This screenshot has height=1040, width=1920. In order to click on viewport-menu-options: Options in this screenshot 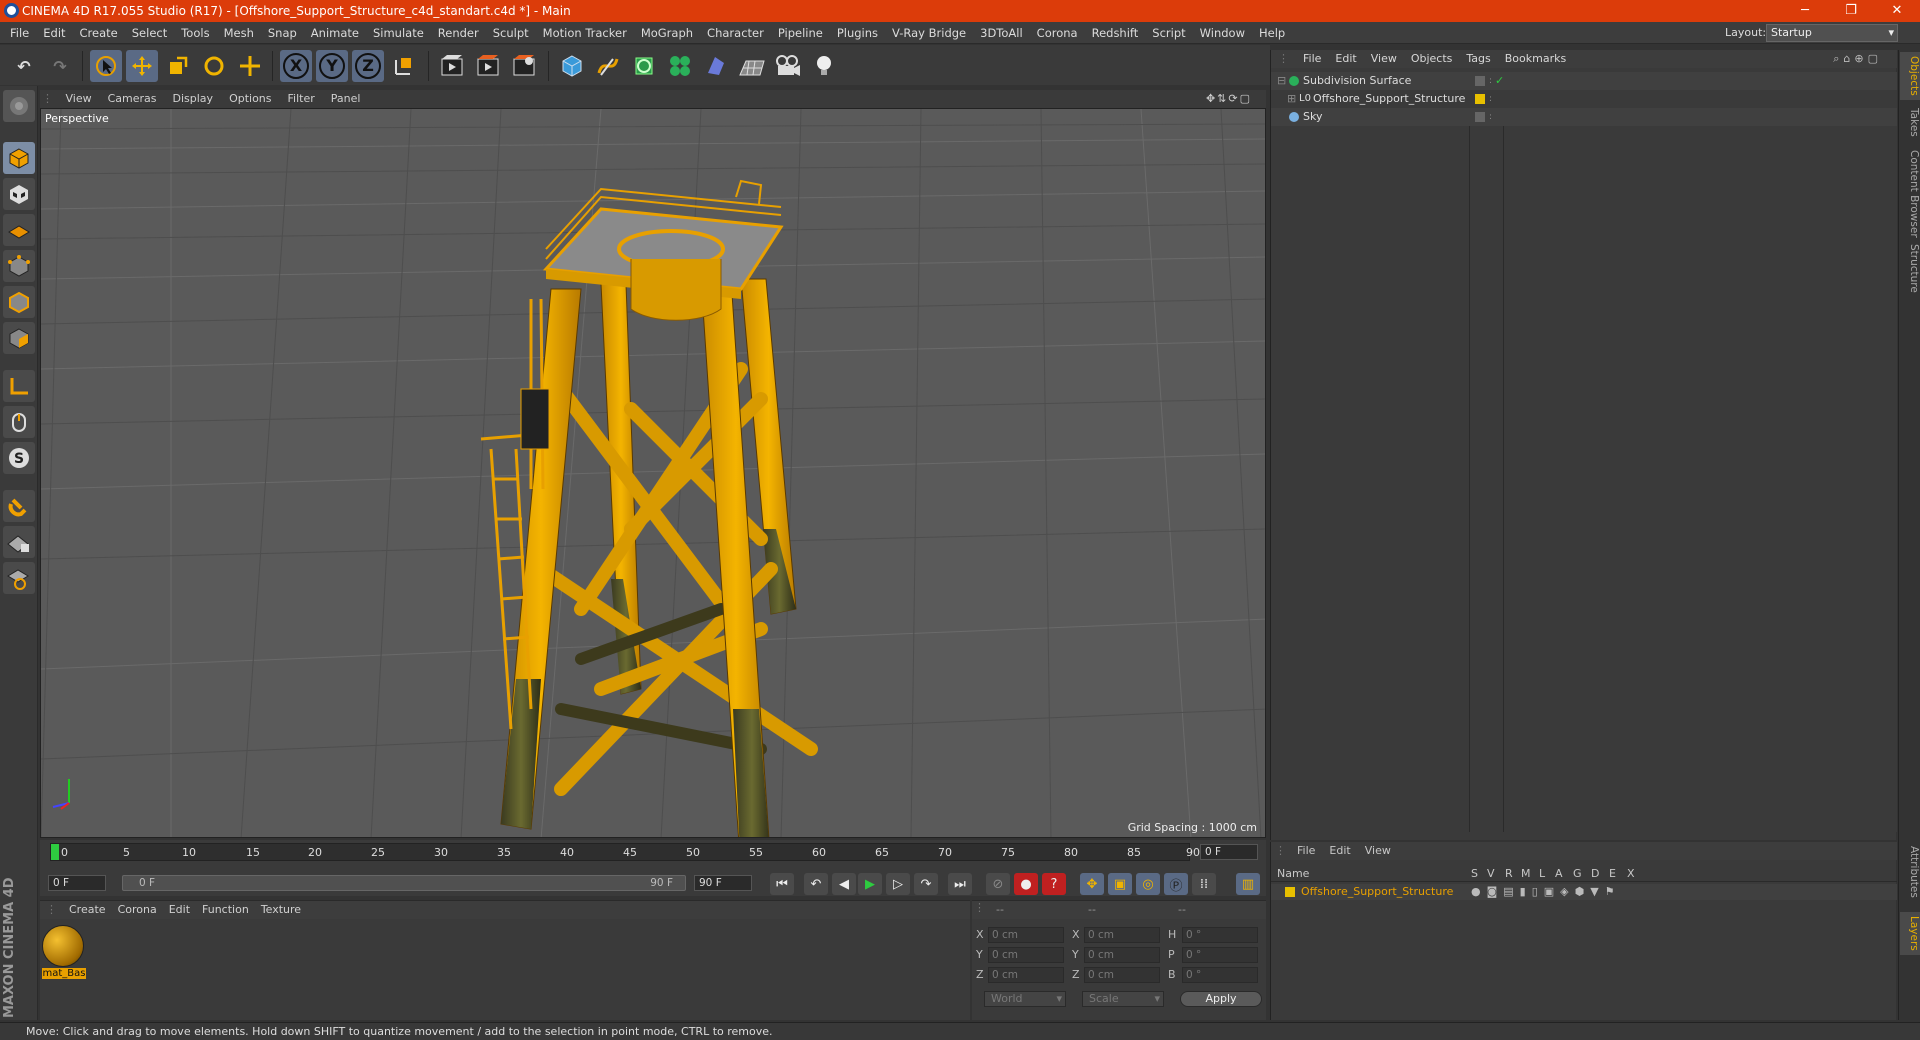, I will do `click(250, 99)`.